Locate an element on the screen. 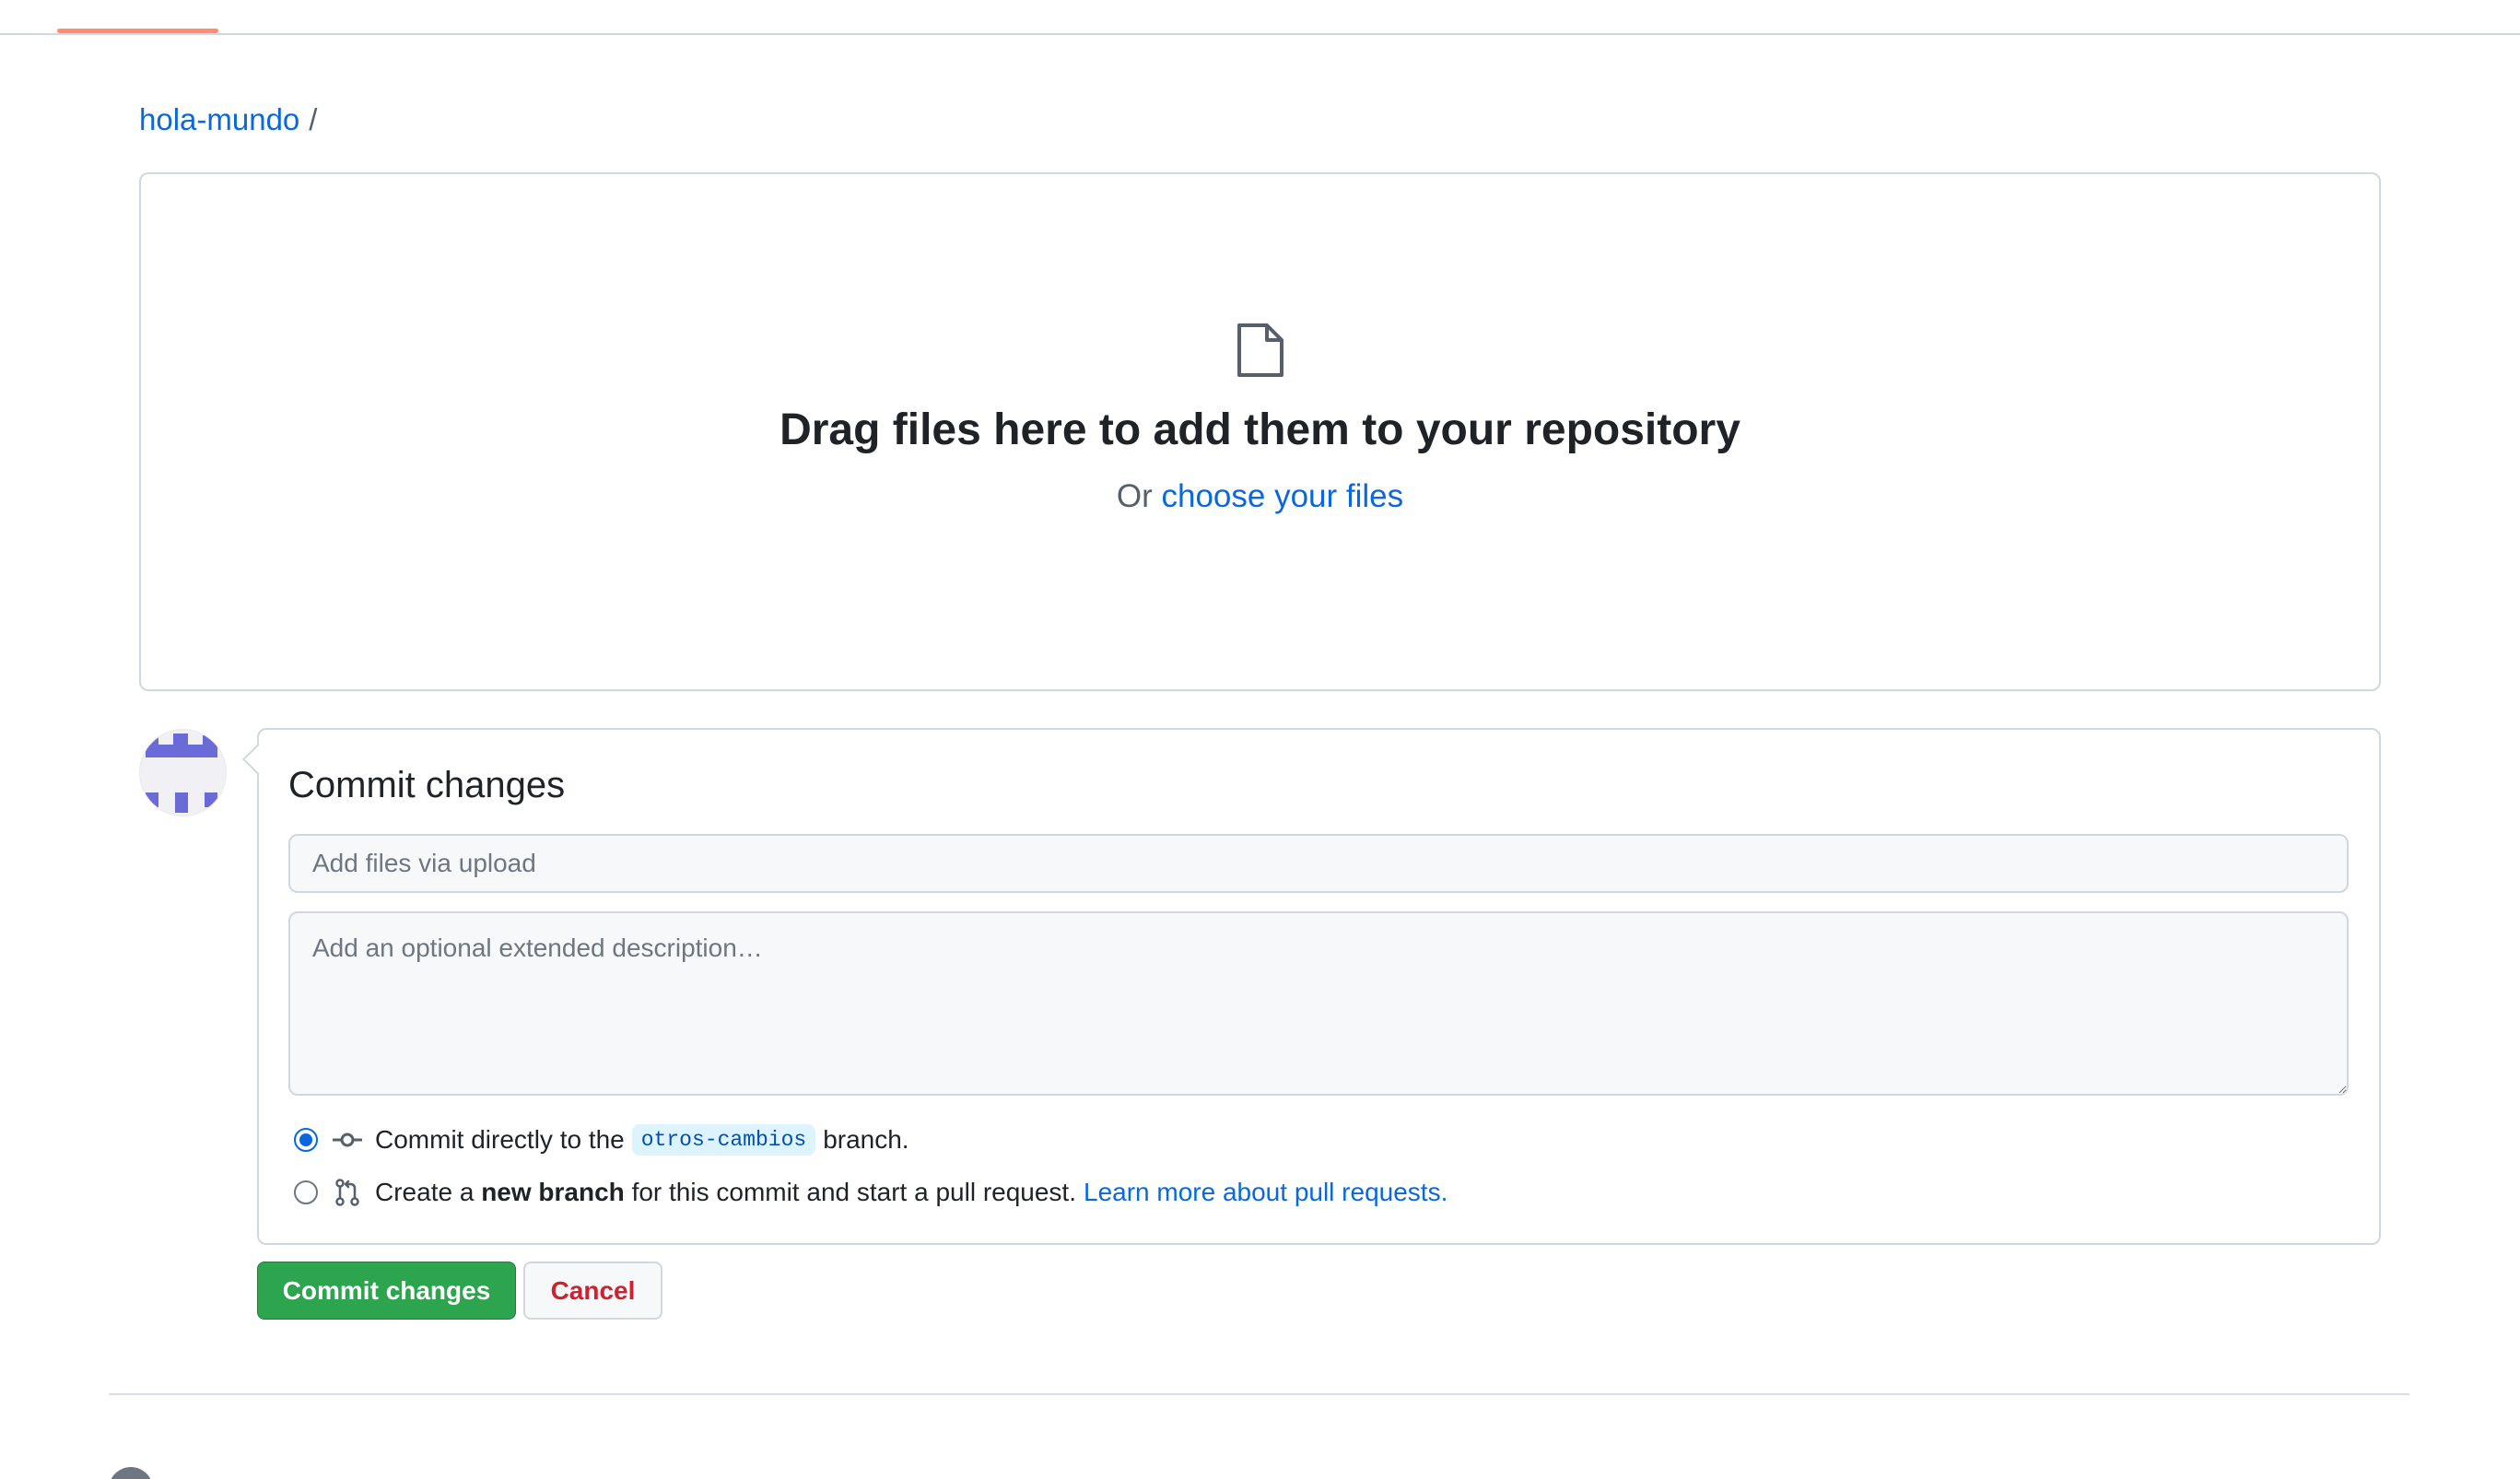  new-branch-prefix: Create a is located at coordinates (425, 1192).